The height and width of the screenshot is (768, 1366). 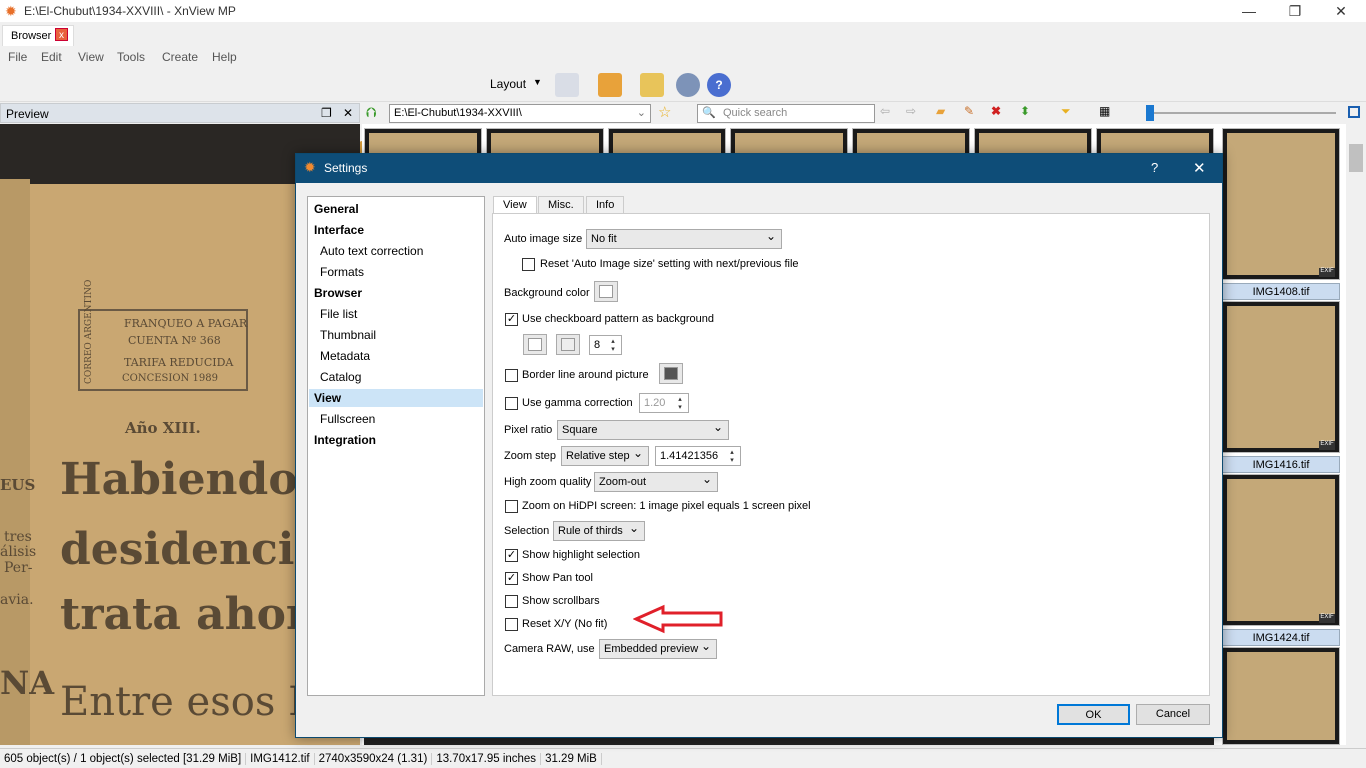 What do you see at coordinates (537, 82) in the screenshot?
I see `layout-dropdown-icon: ▼` at bounding box center [537, 82].